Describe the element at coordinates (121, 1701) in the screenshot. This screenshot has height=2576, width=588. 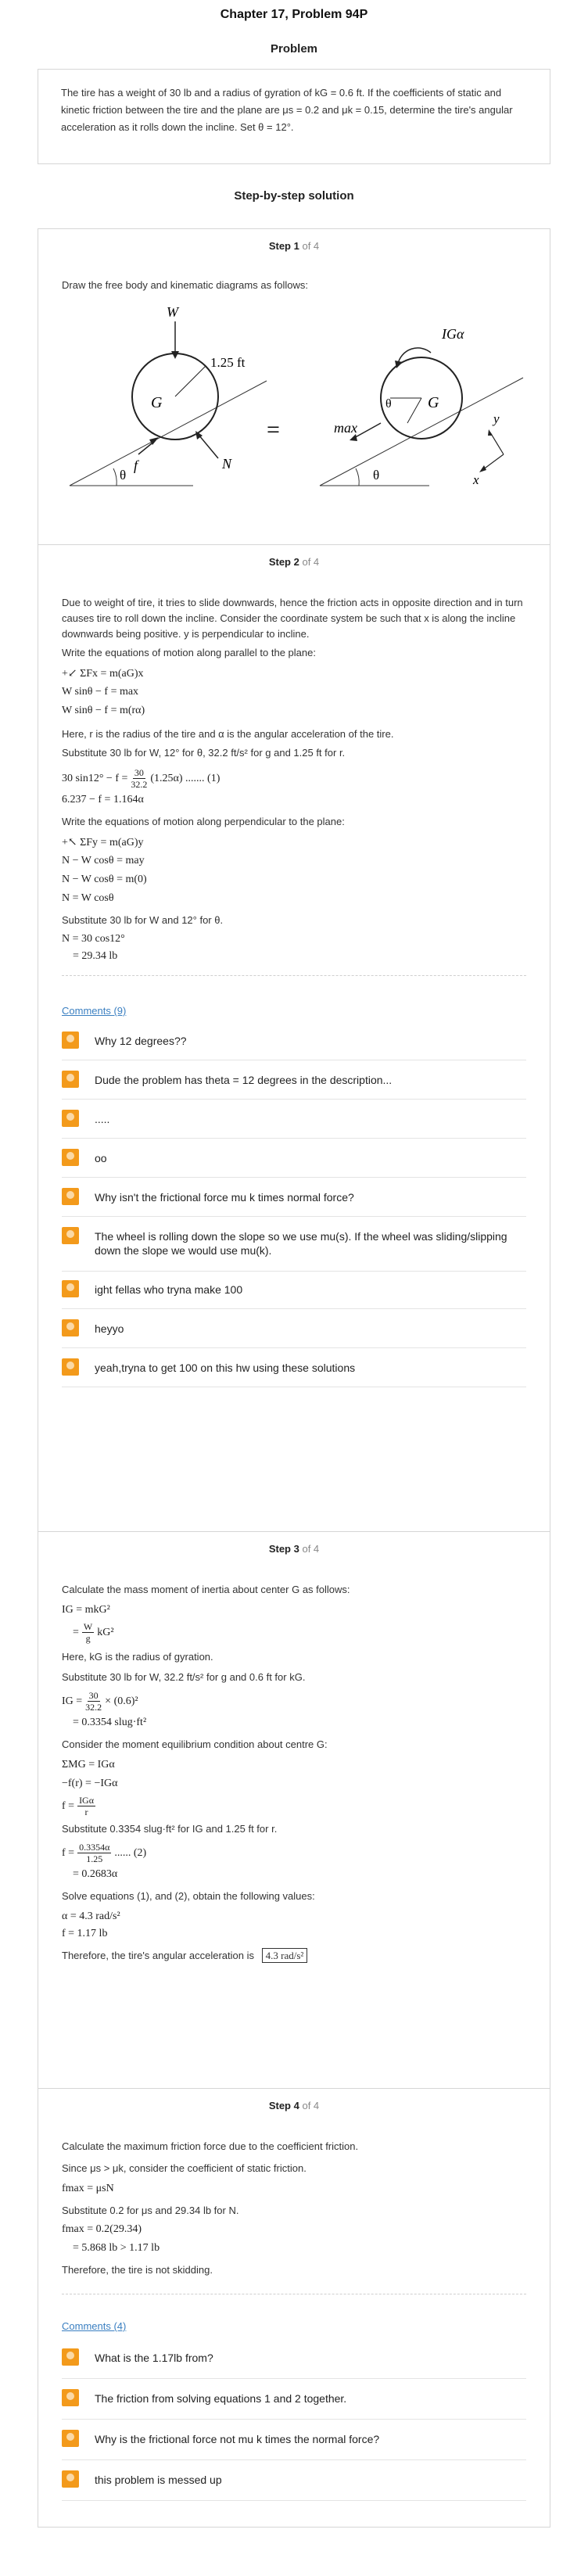
I see `equation-part: × (0.6)²` at that location.